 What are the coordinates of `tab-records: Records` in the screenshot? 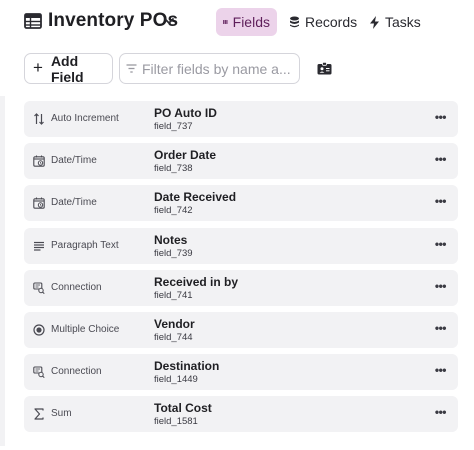 It's located at (323, 22).